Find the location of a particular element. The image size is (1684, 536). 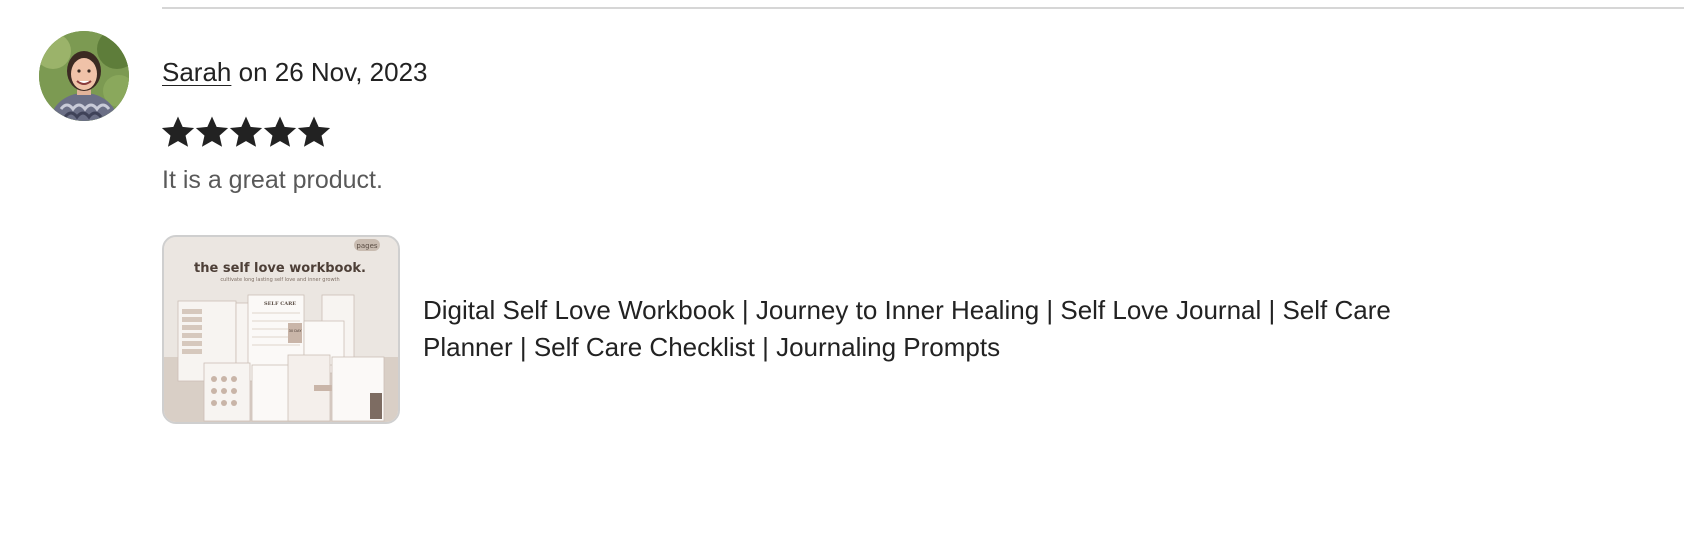

review-date: on 26 Nov, 2023 is located at coordinates (329, 72).